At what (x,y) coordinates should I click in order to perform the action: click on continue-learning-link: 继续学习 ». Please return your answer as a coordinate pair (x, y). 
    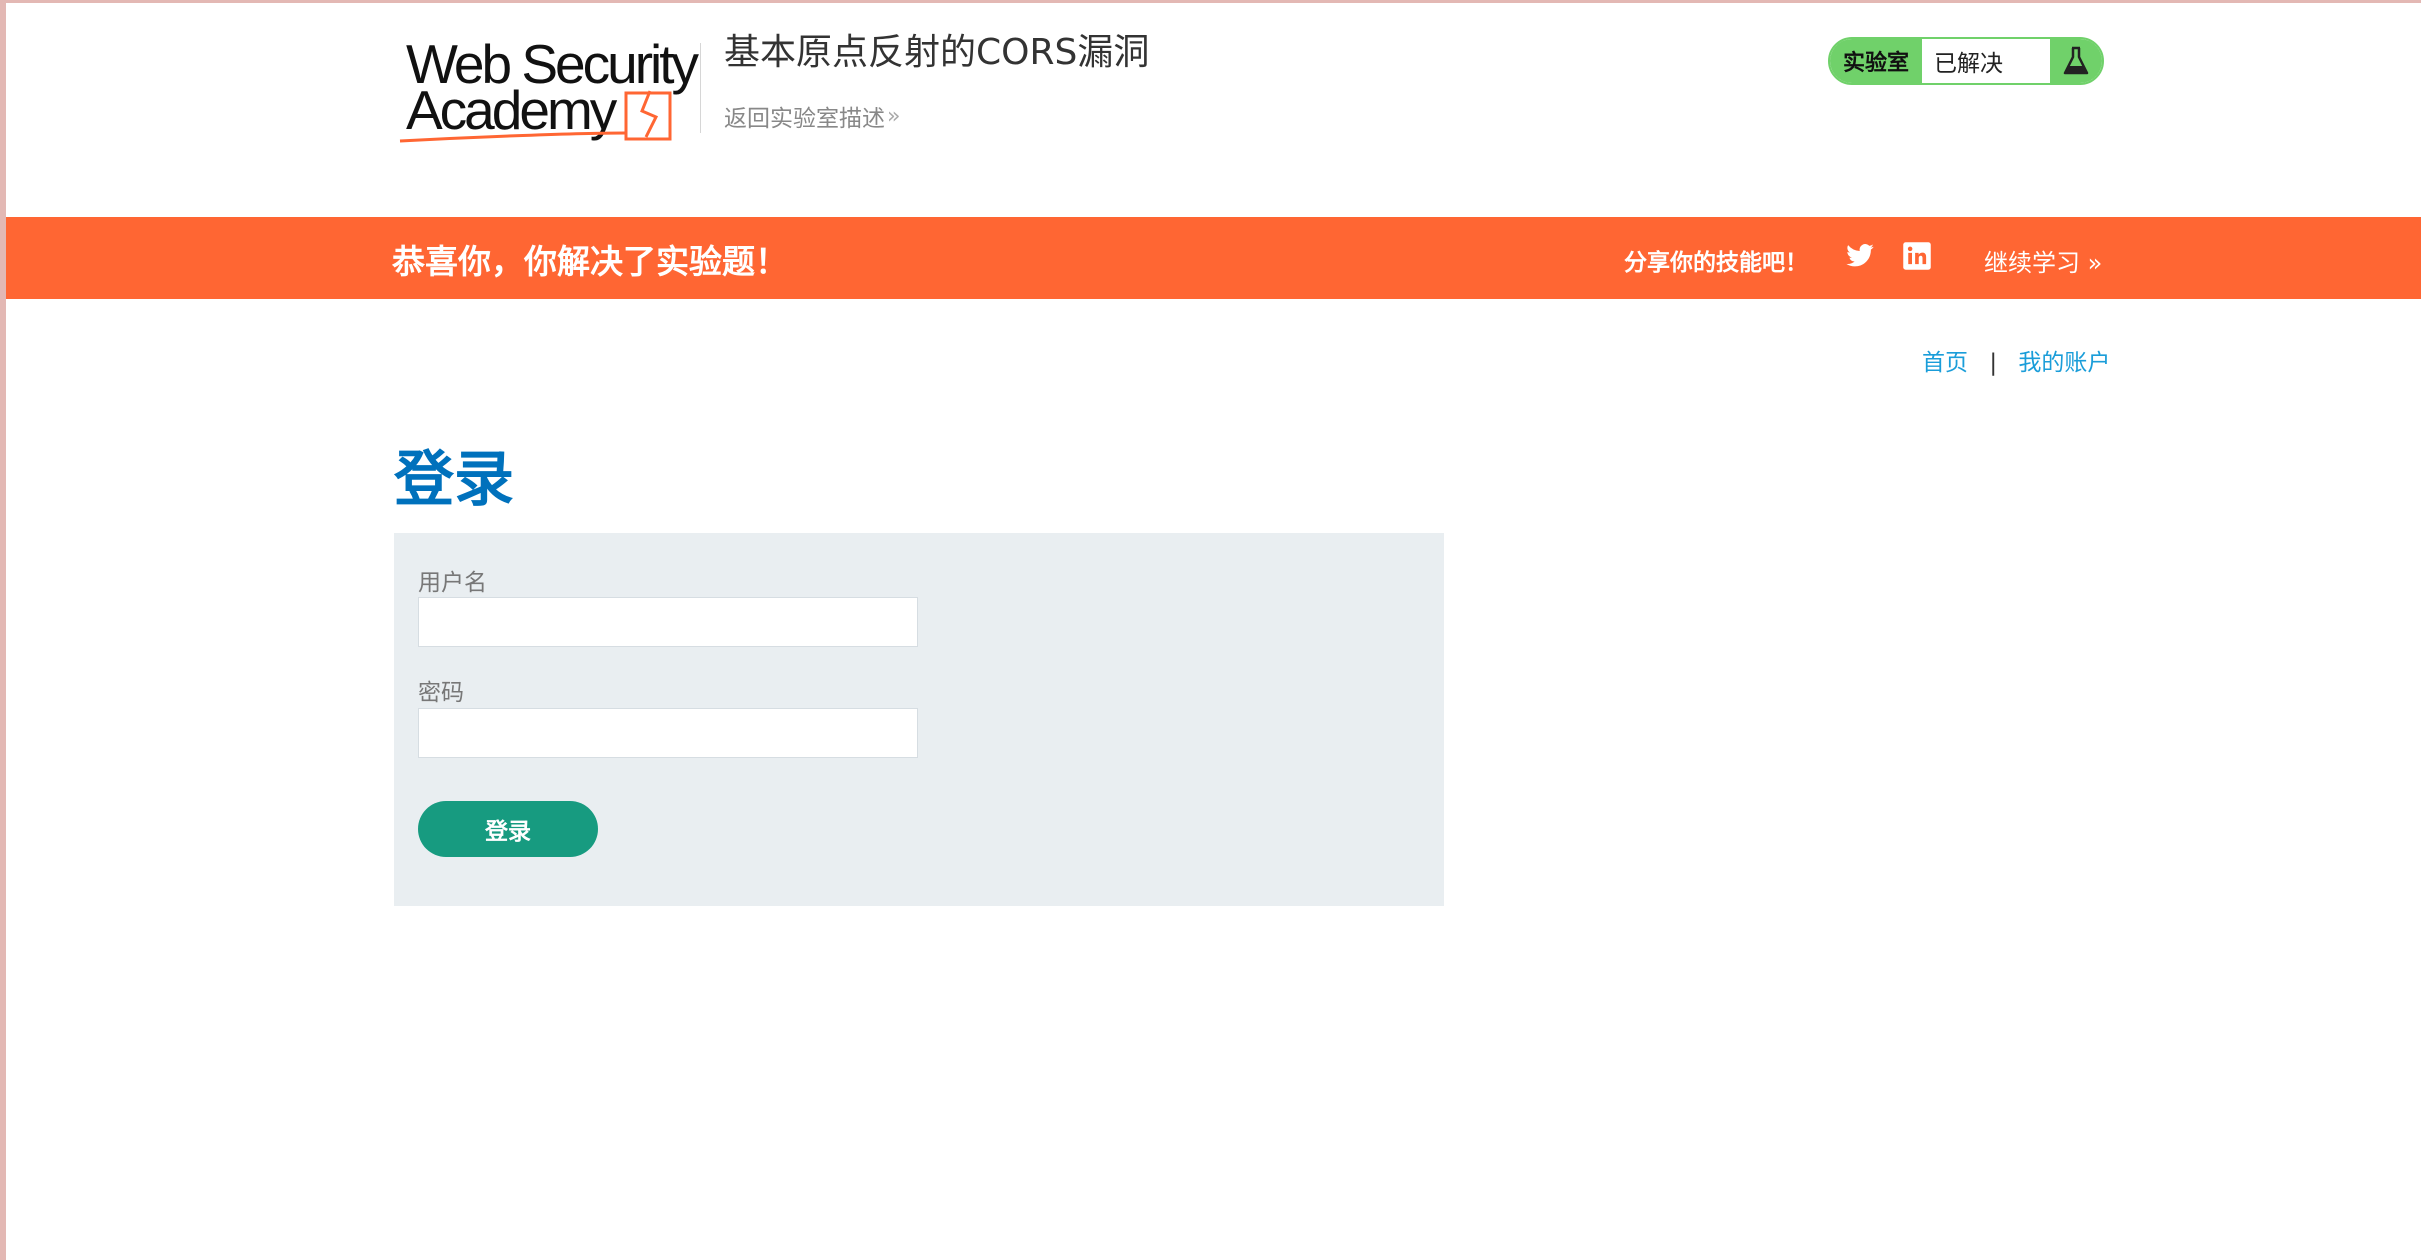
    Looking at the image, I should click on (2043, 260).